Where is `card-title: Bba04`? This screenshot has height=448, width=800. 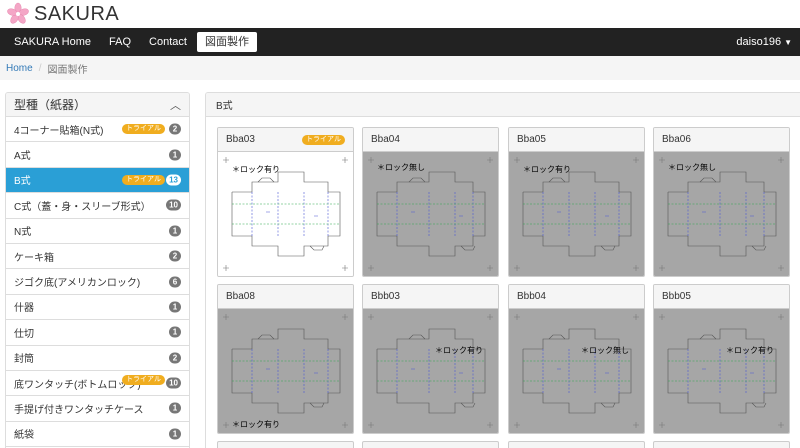
card-title: Bba04 is located at coordinates (385, 139).